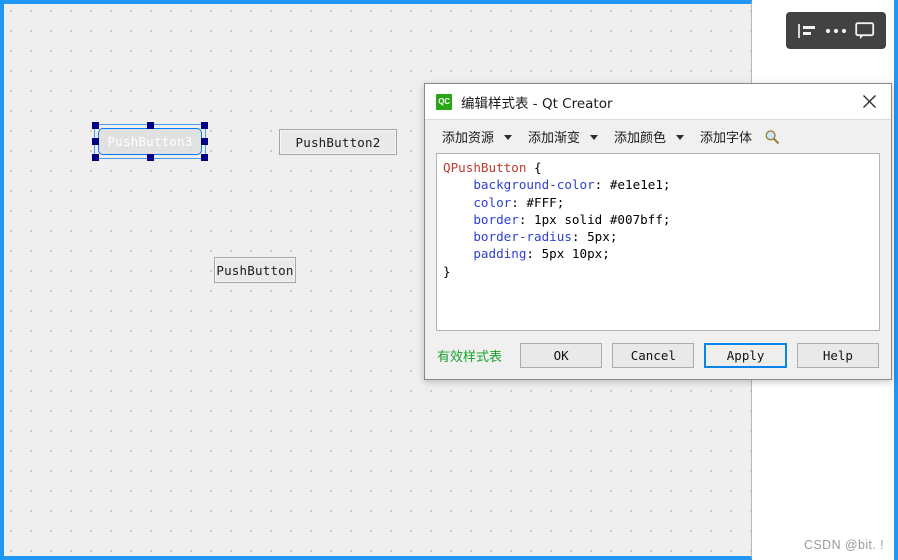 This screenshot has width=898, height=560. I want to click on add-gradient-label: 添加渐变, so click(554, 138).